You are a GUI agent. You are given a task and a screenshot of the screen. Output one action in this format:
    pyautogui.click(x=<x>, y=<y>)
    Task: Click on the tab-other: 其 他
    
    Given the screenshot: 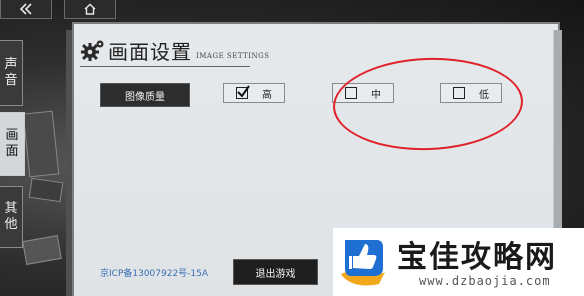 What is the action you would take?
    pyautogui.click(x=11, y=217)
    